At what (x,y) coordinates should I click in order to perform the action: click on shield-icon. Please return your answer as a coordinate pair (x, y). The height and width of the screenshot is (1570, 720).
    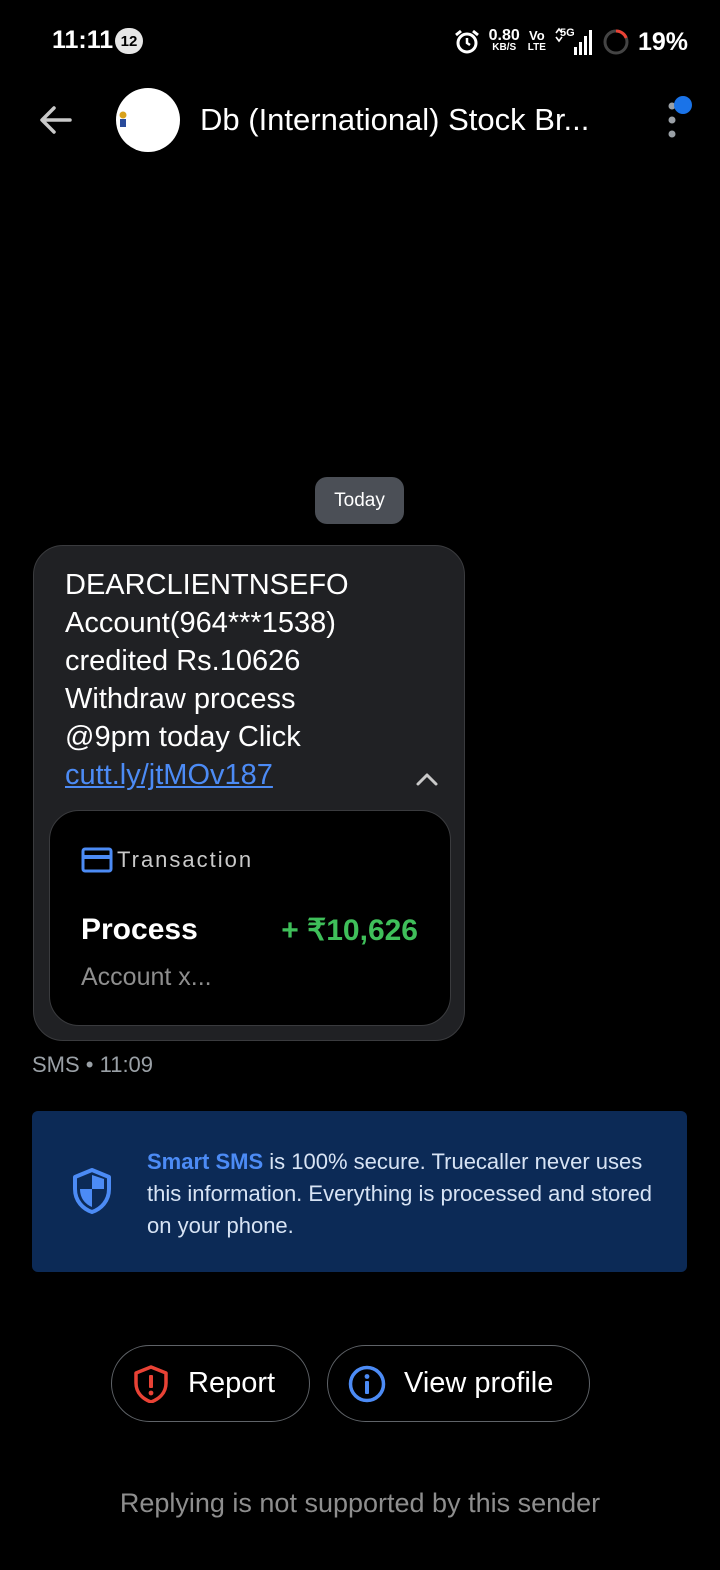
    Looking at the image, I should click on (92, 1191).